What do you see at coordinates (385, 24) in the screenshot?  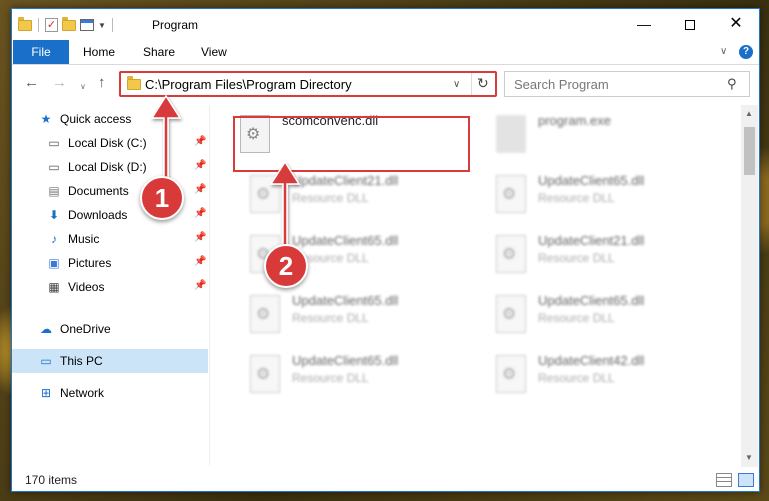 I see `title-bar: ✓ ▼ Program — ✕` at bounding box center [385, 24].